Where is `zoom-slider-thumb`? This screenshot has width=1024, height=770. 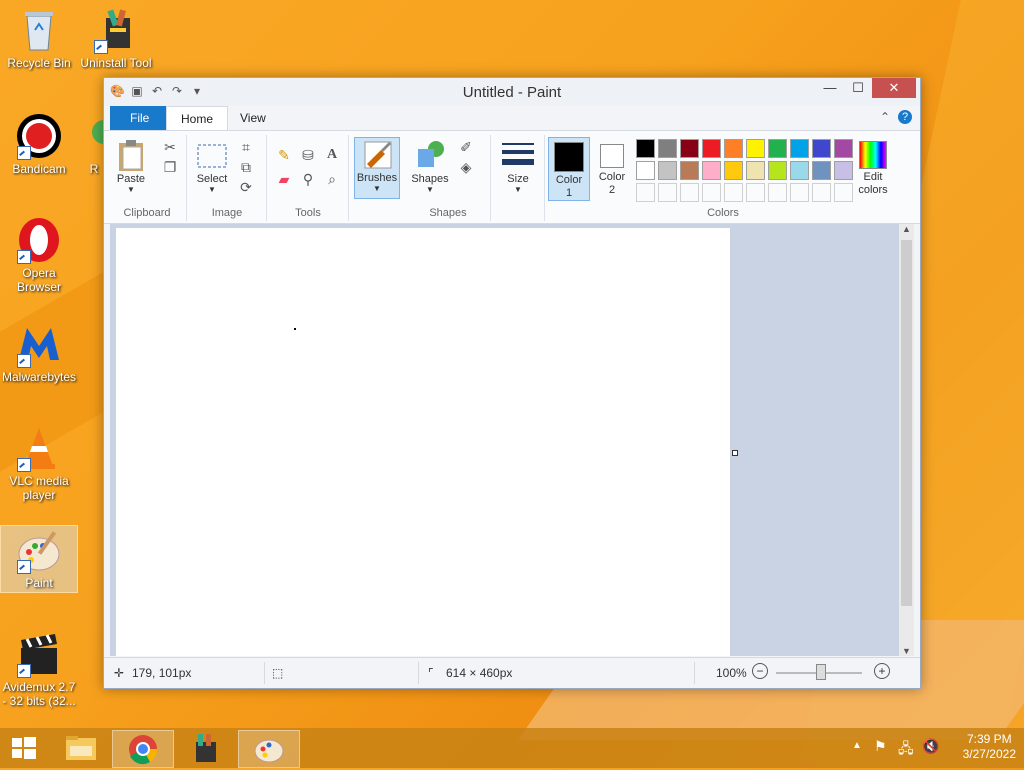
zoom-slider-thumb is located at coordinates (821, 672).